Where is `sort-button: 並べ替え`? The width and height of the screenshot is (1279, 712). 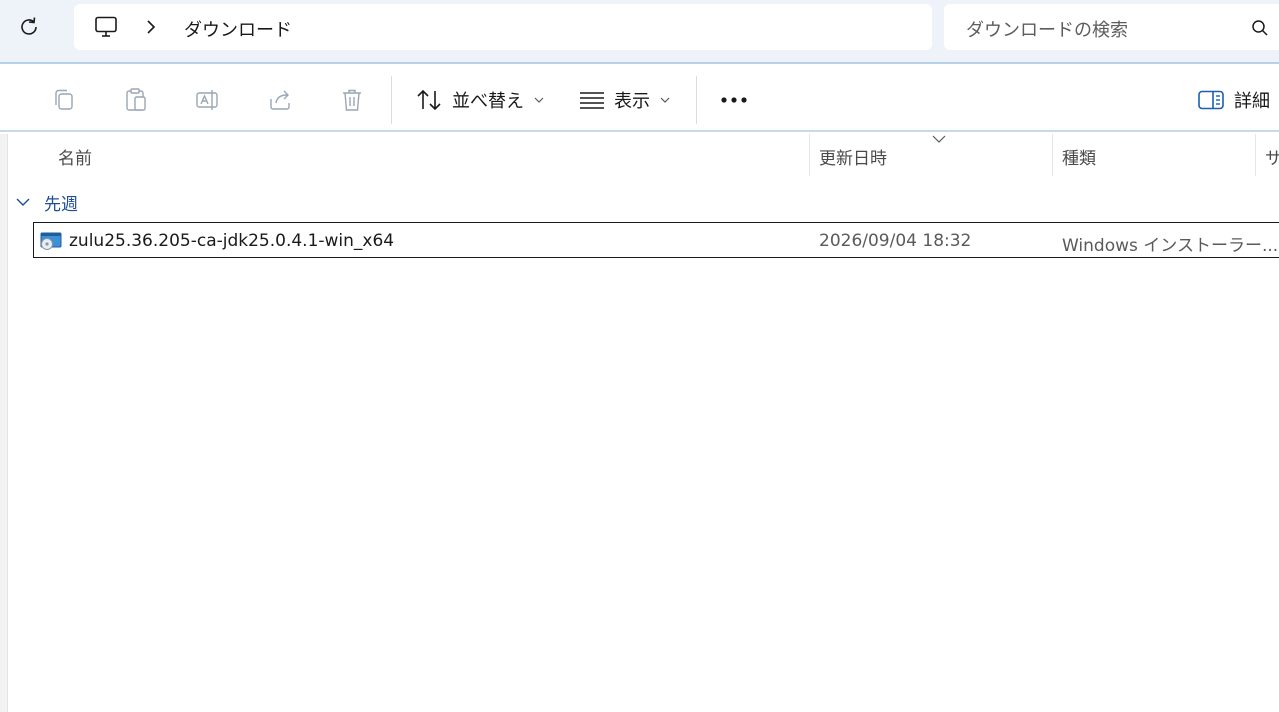 sort-button: 並べ替え is located at coordinates (480, 100).